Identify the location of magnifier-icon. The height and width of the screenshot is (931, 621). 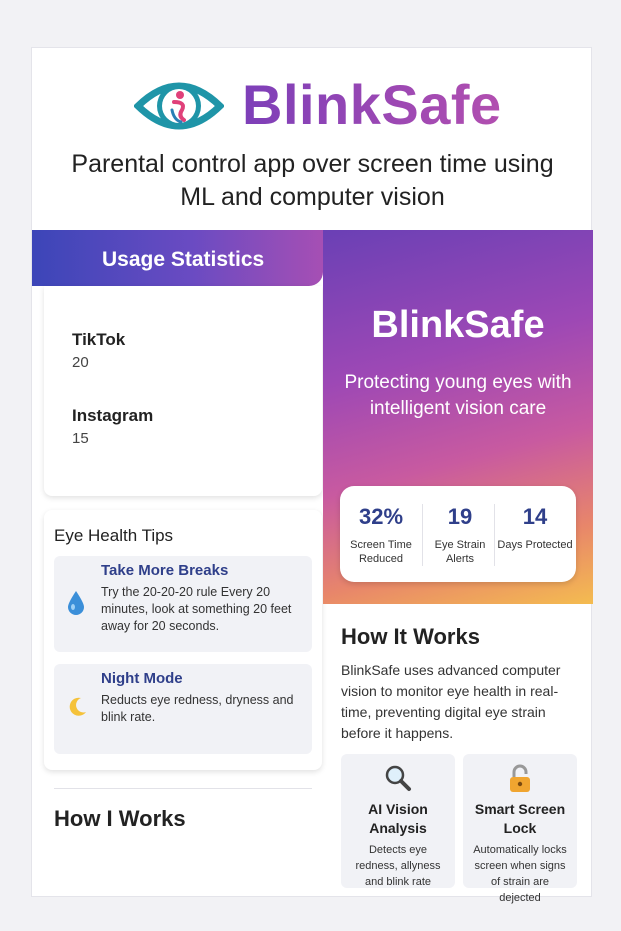
(398, 781).